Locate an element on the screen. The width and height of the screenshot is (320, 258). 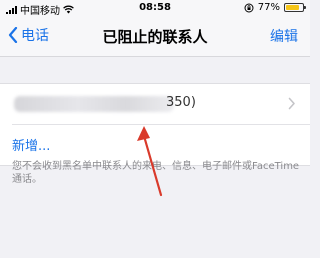
status-right: 77% is located at coordinates (275, 7).